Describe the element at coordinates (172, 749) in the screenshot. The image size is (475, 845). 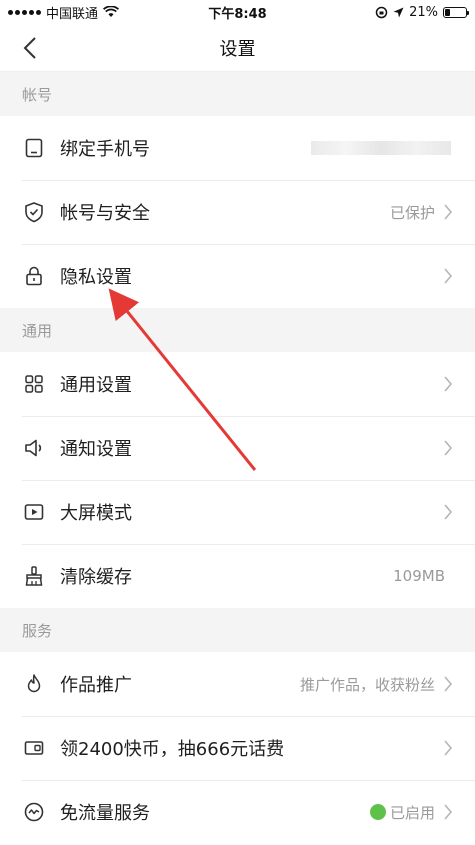
I see `row-label: 领2400快币，抽666元话费` at that location.